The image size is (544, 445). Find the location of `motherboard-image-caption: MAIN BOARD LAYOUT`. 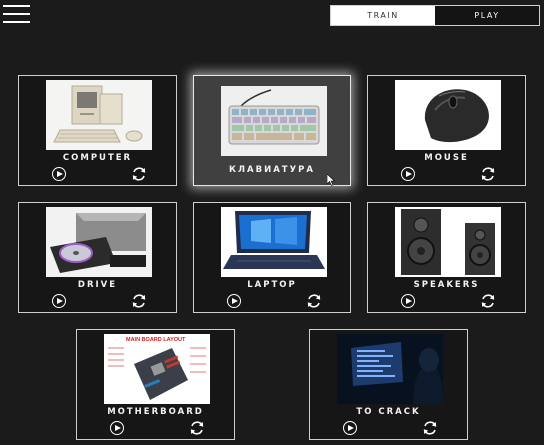

motherboard-image-caption: MAIN BOARD LAYOUT is located at coordinates (156, 340).